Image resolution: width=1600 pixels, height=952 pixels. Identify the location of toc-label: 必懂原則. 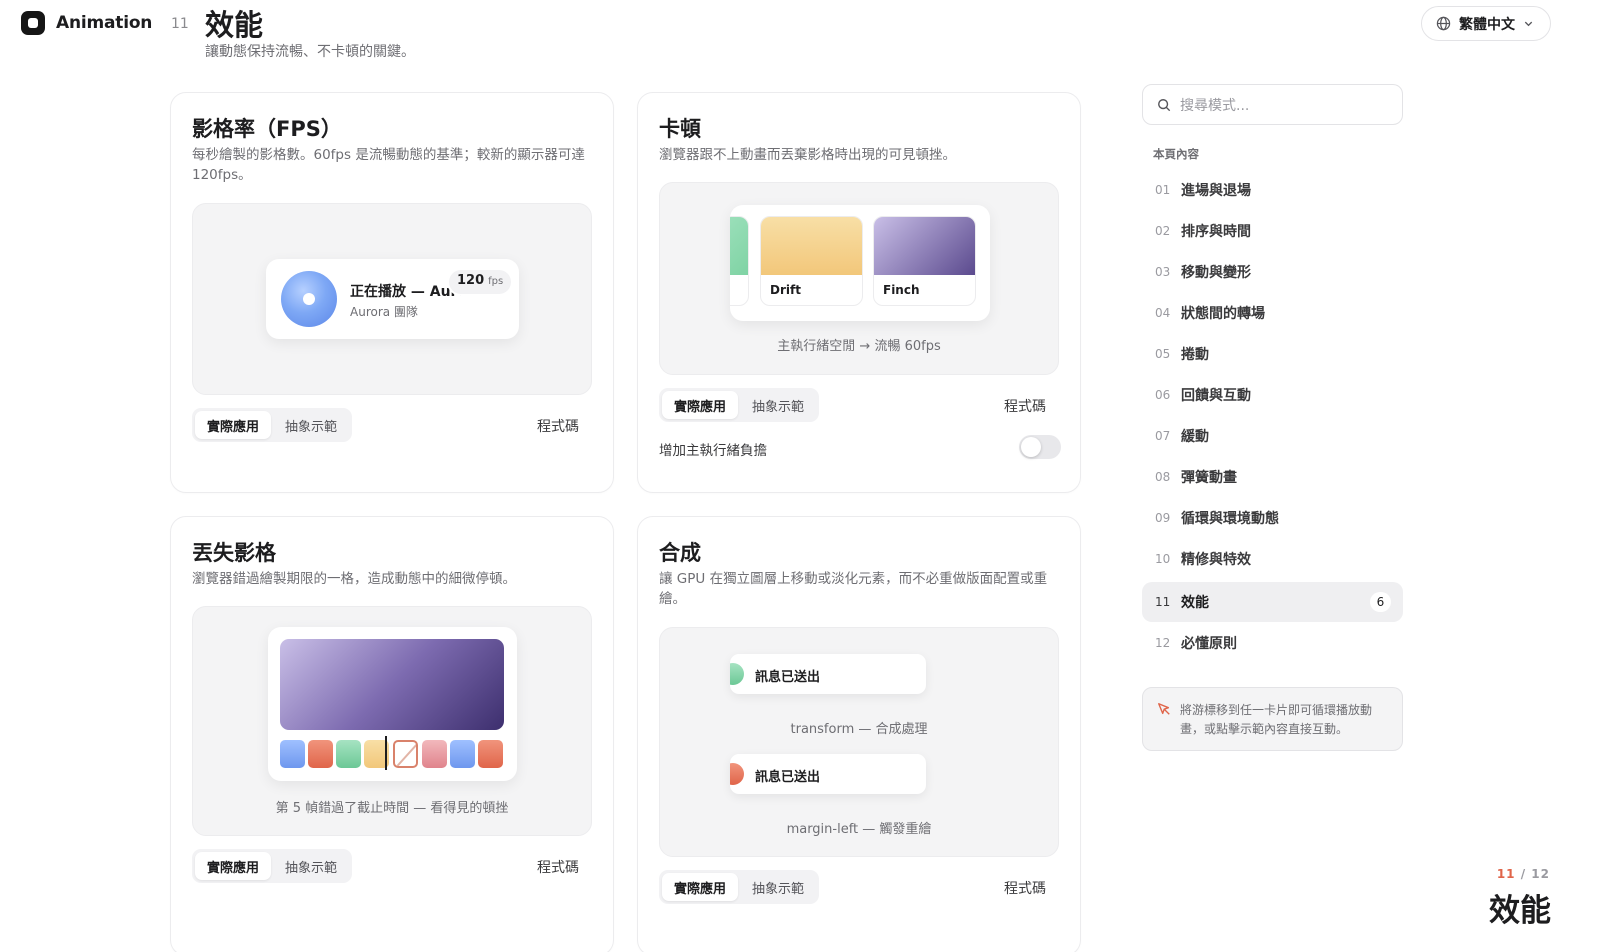
(1209, 644).